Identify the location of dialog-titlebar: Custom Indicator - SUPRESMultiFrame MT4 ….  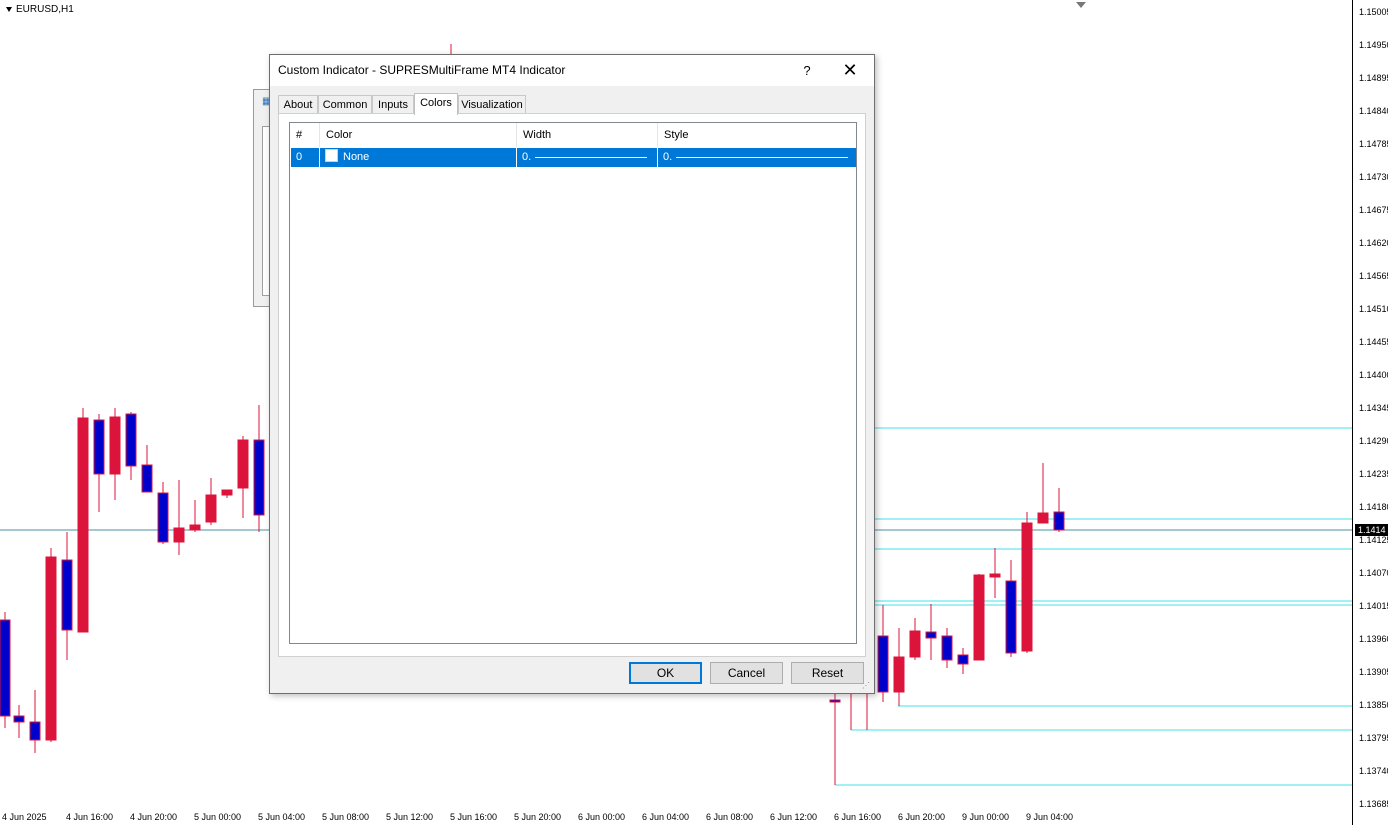
(572, 70).